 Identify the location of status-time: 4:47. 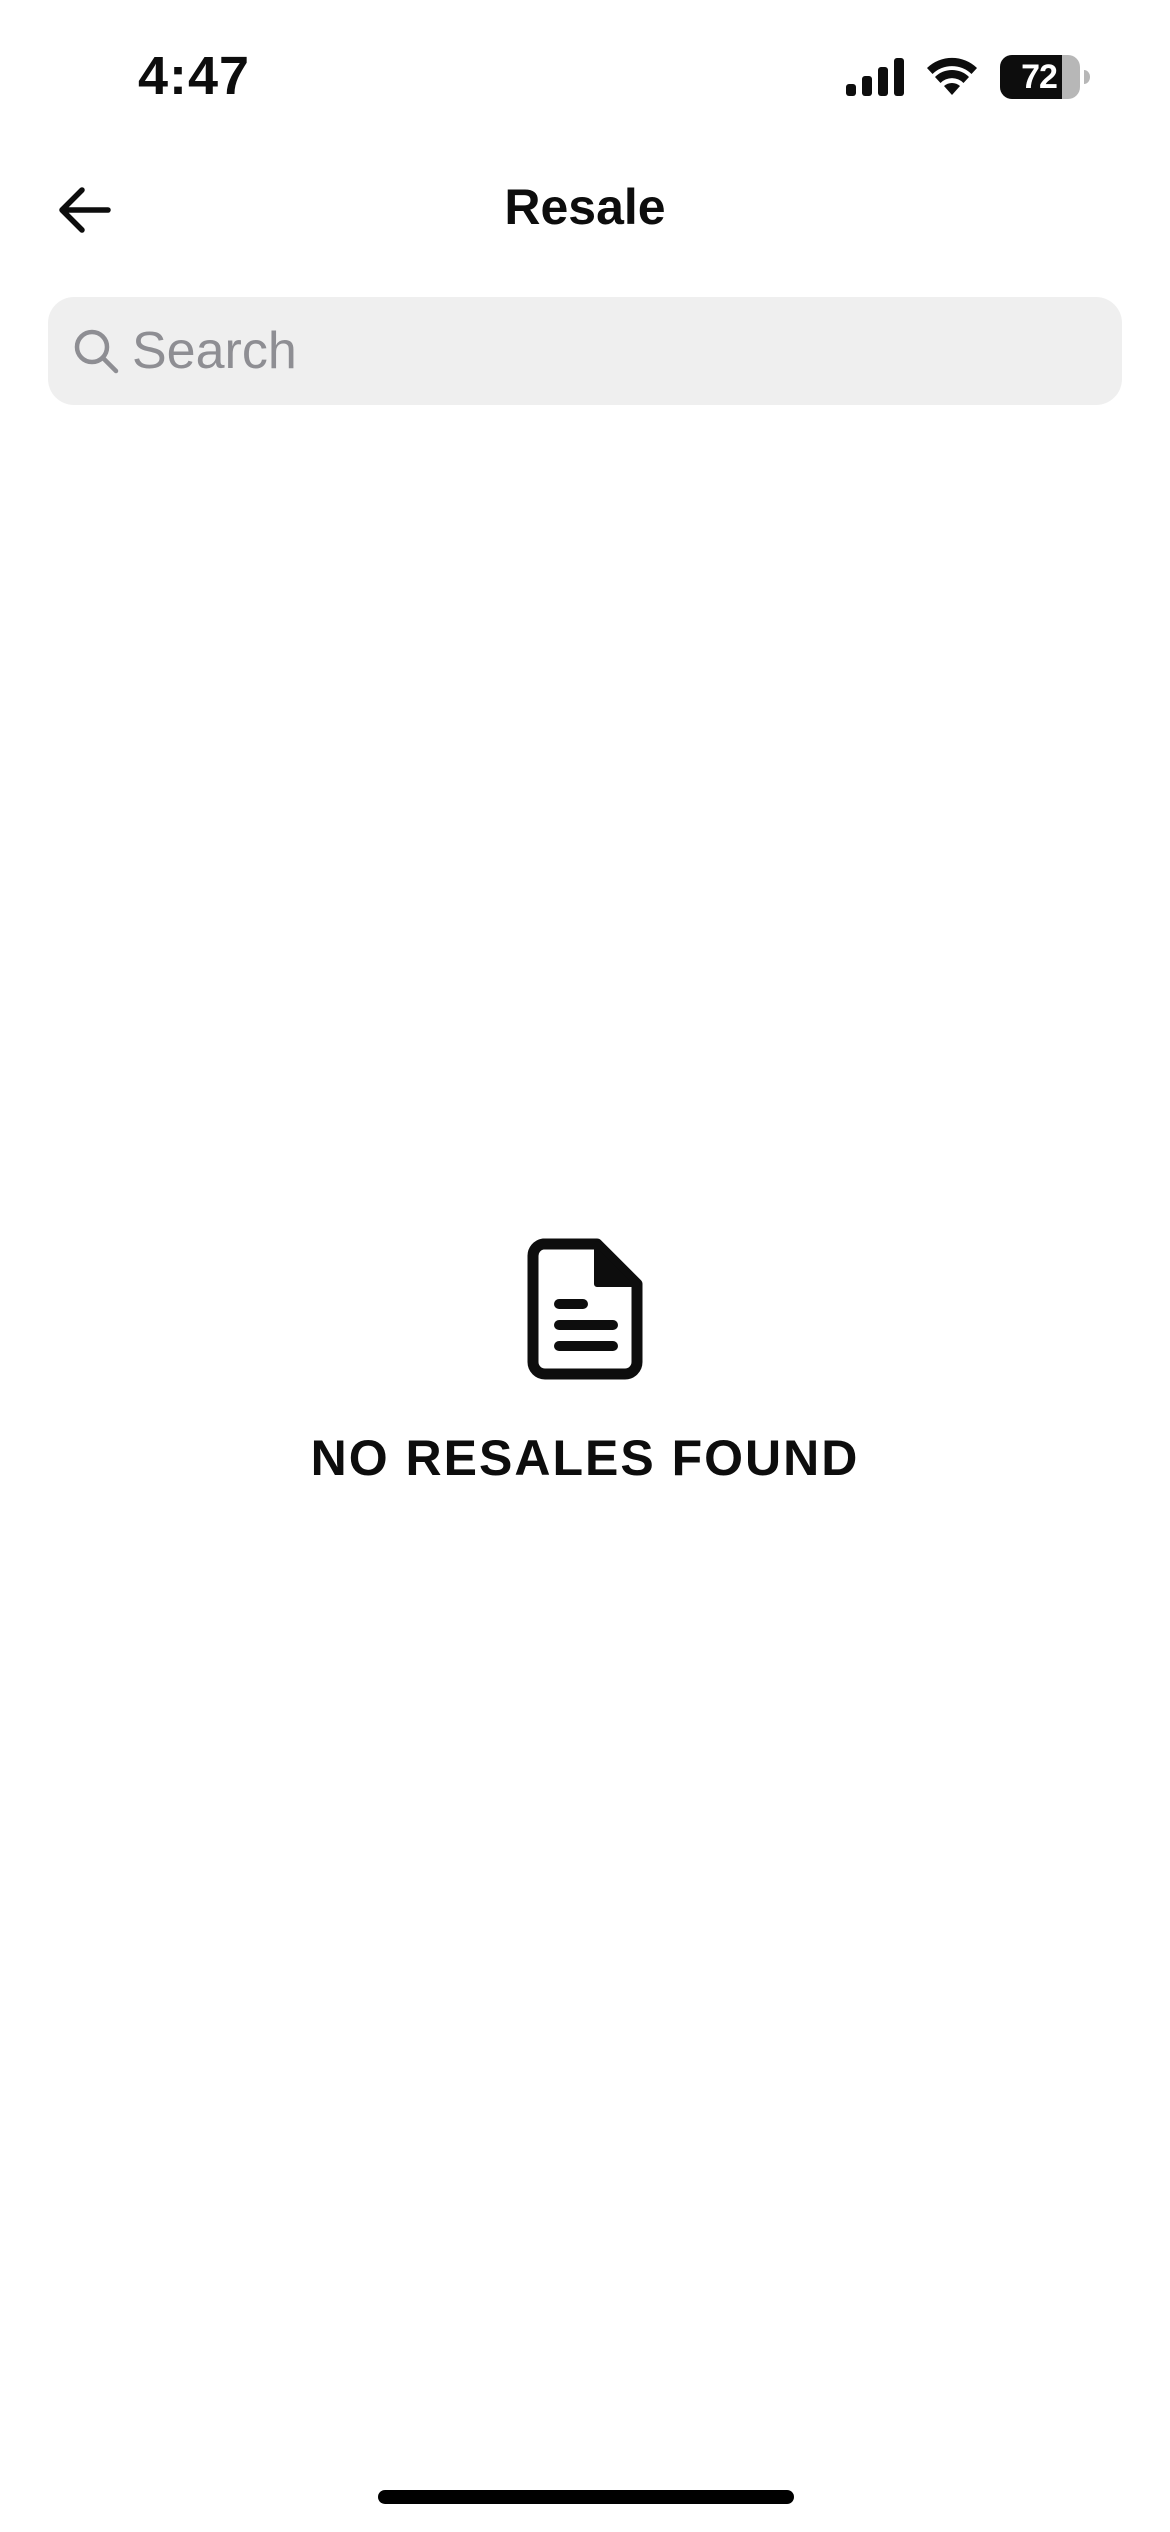
(194, 76).